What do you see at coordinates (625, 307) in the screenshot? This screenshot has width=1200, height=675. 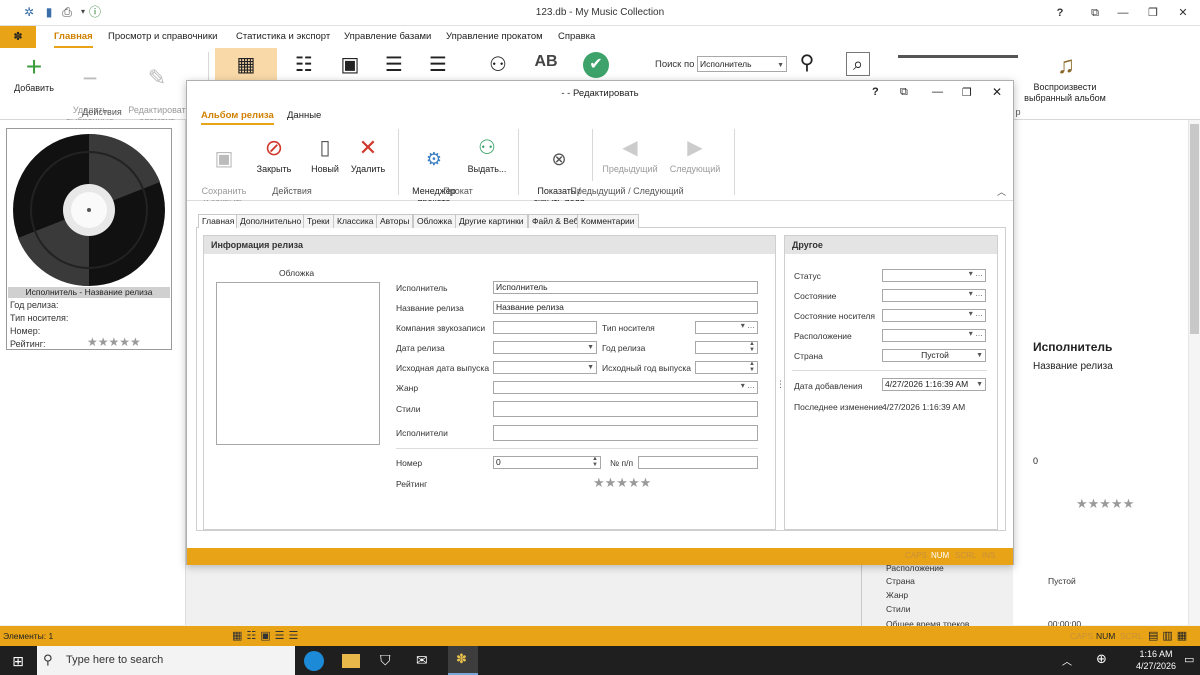 I see `release-title-input: Название релиза` at bounding box center [625, 307].